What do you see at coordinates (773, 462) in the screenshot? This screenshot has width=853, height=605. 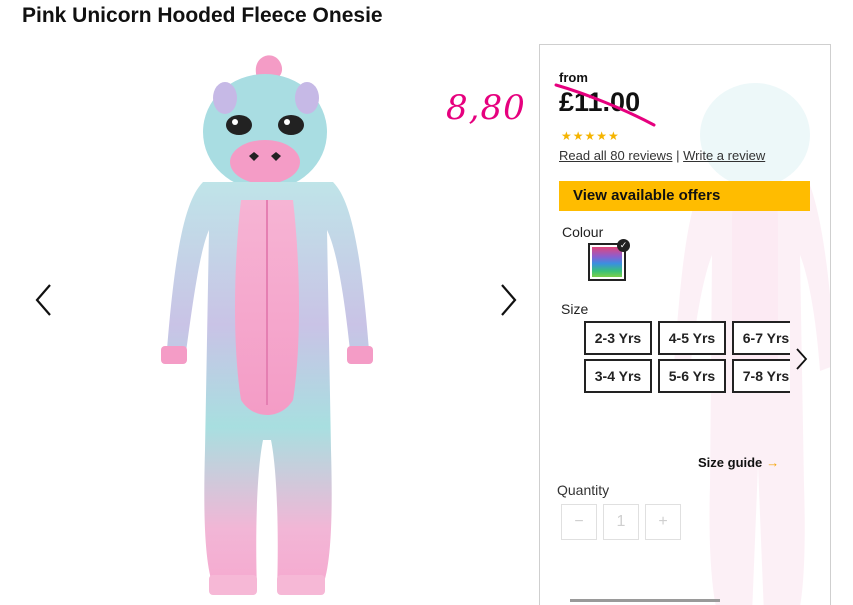 I see `arrow-right-icon: →` at bounding box center [773, 462].